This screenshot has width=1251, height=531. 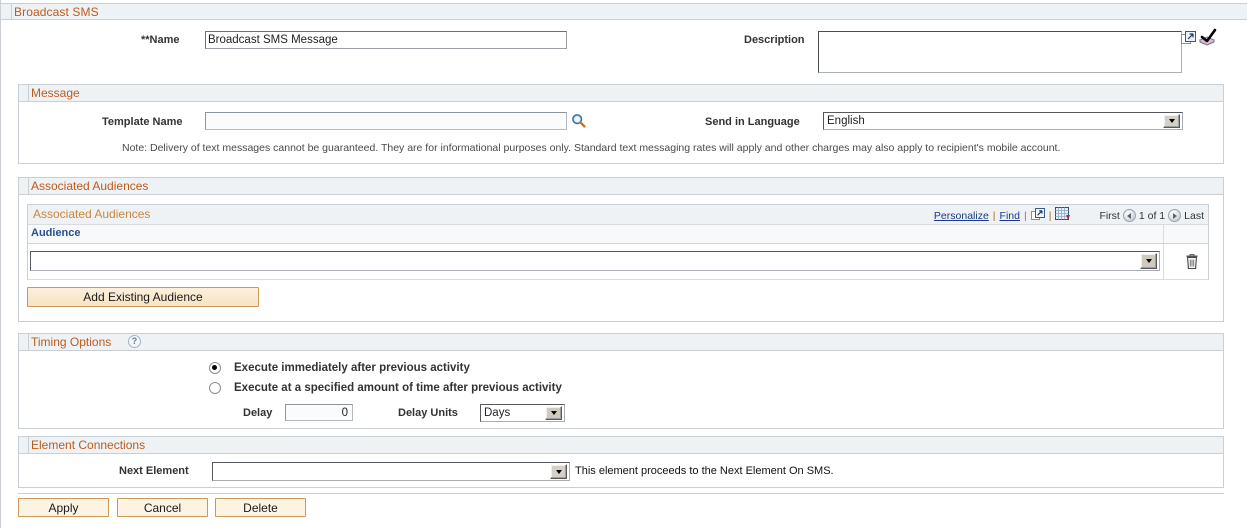 I want to click on help-question-icon: ?, so click(x=134, y=341).